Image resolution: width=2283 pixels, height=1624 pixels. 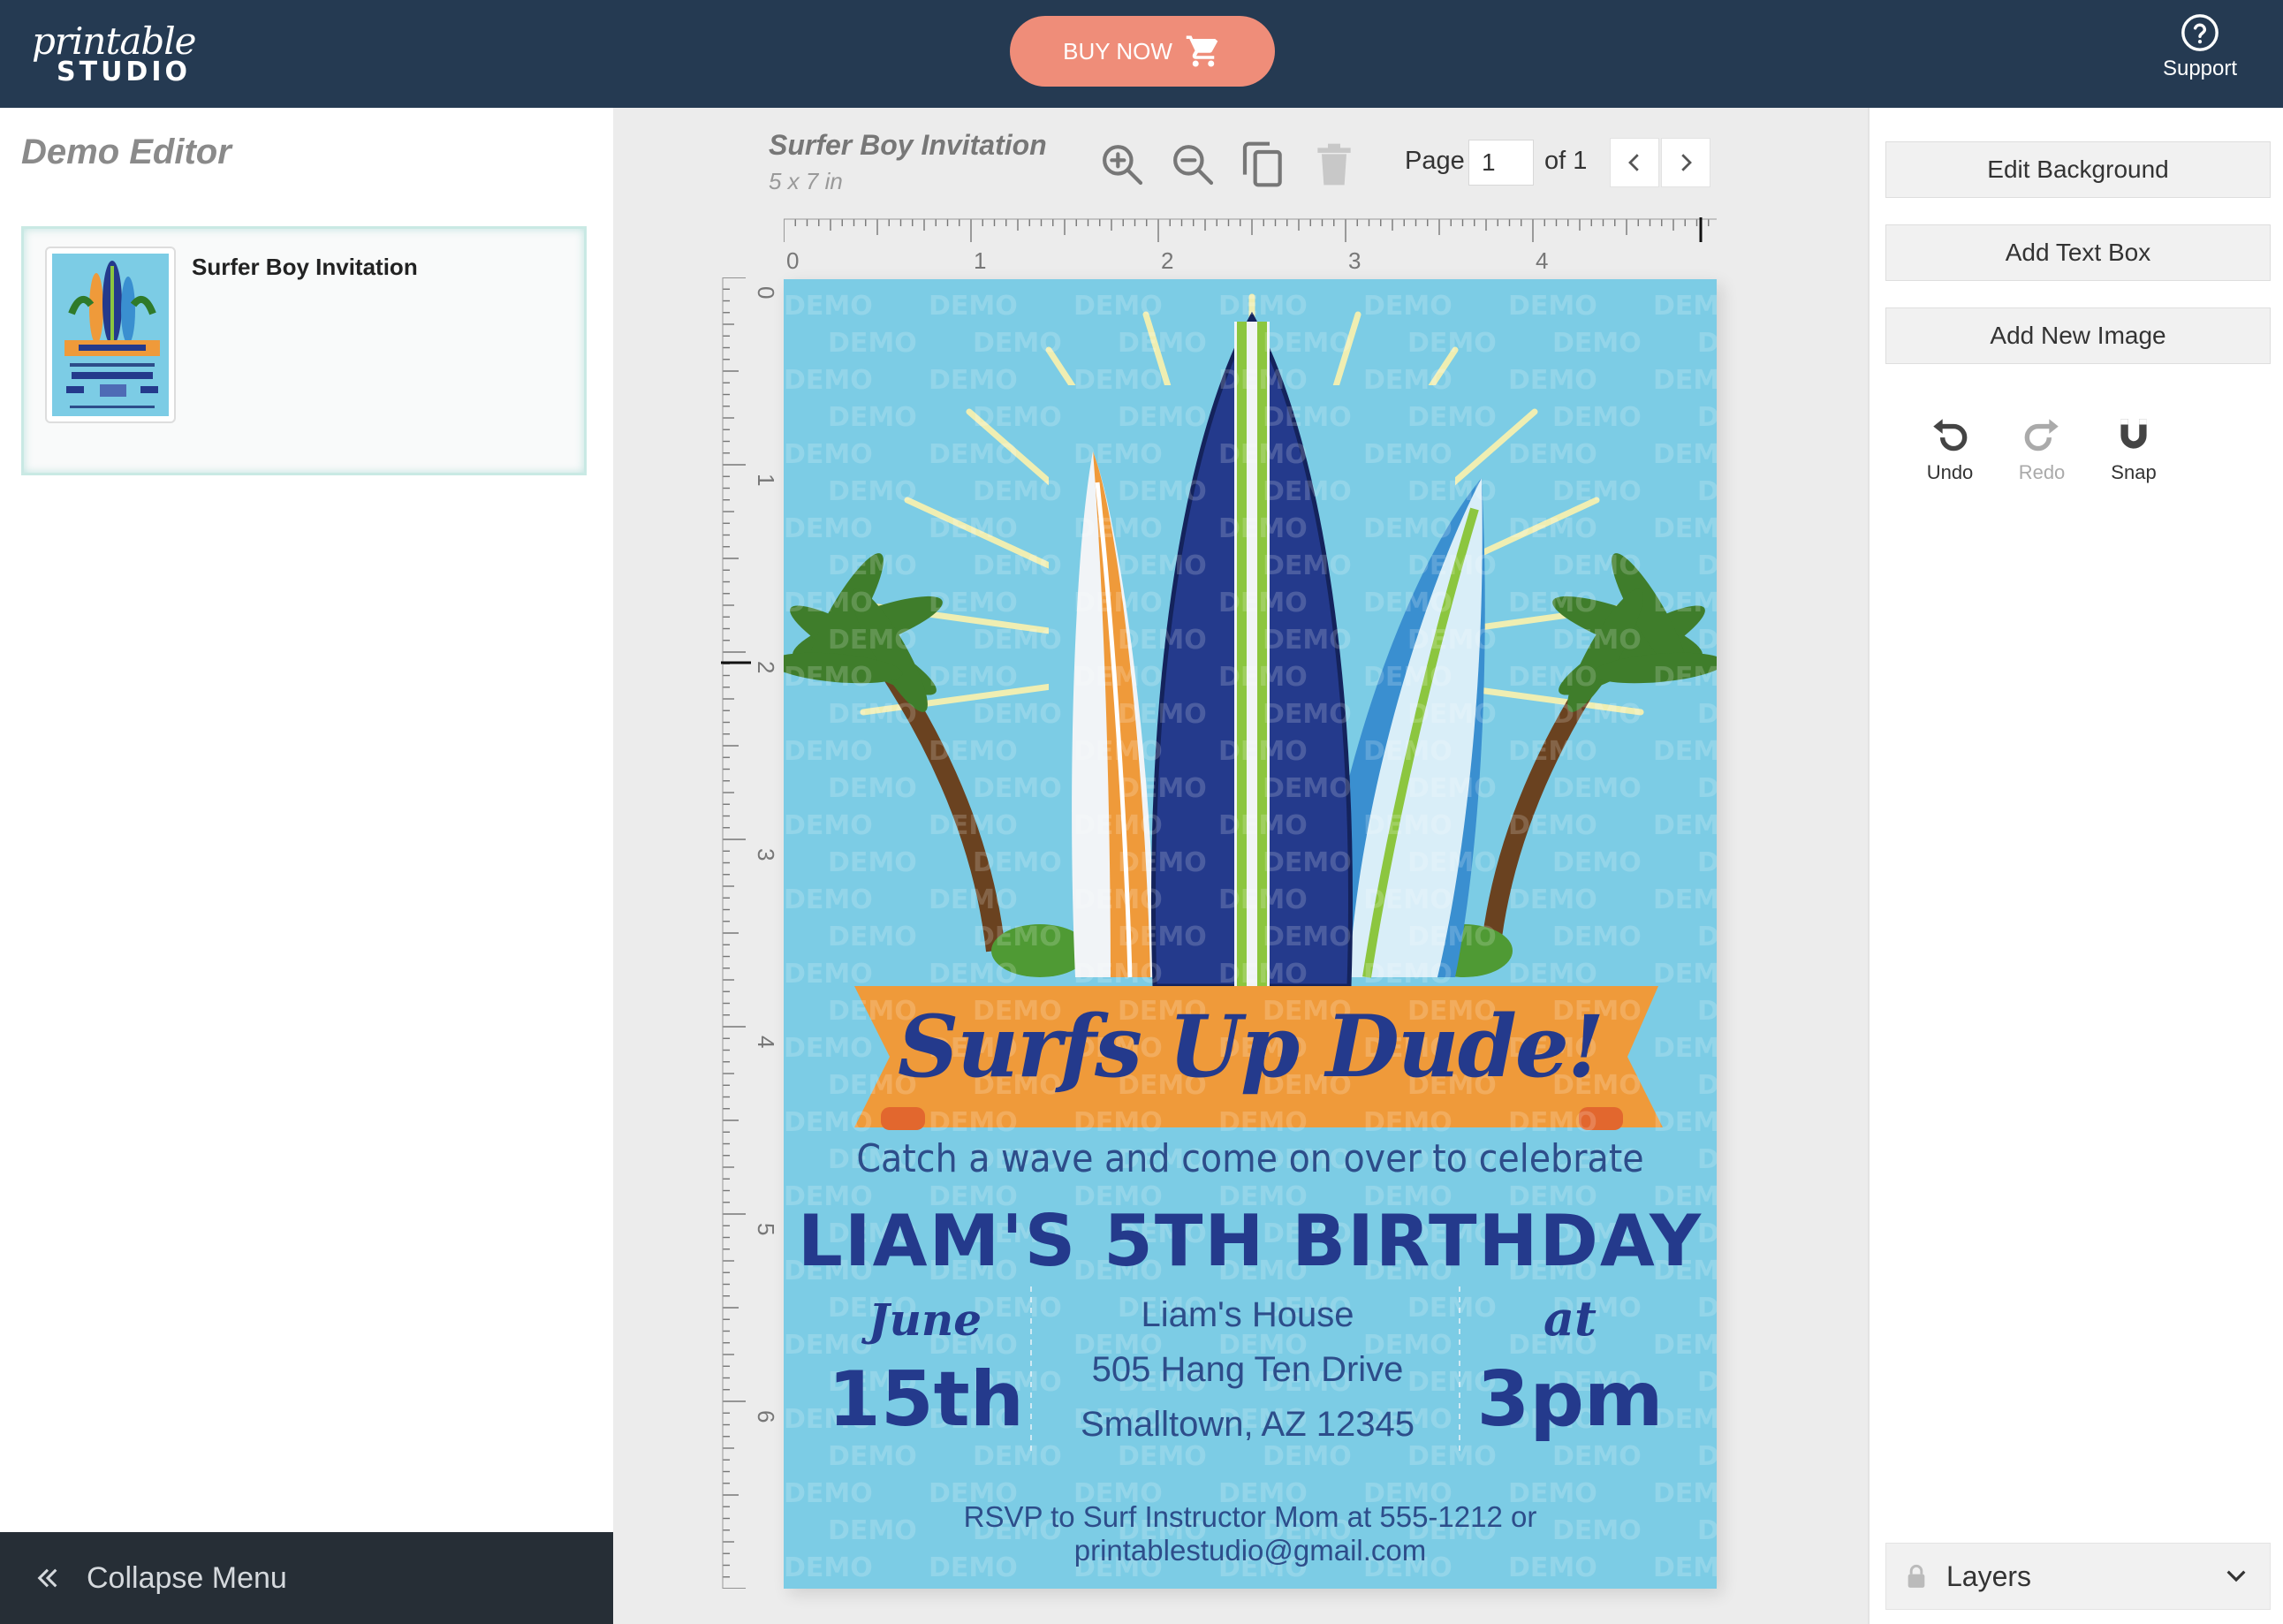 What do you see at coordinates (2200, 32) in the screenshot?
I see `help-circle-icon` at bounding box center [2200, 32].